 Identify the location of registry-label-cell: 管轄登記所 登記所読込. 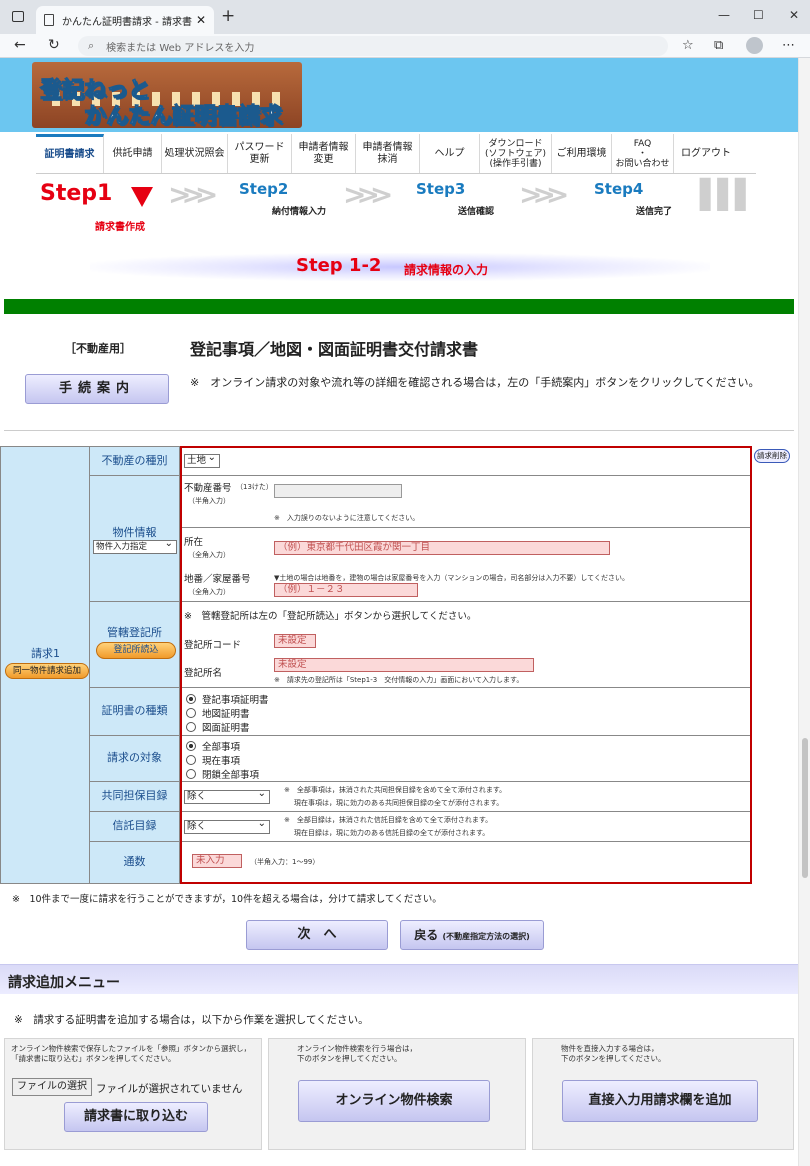
(135, 645).